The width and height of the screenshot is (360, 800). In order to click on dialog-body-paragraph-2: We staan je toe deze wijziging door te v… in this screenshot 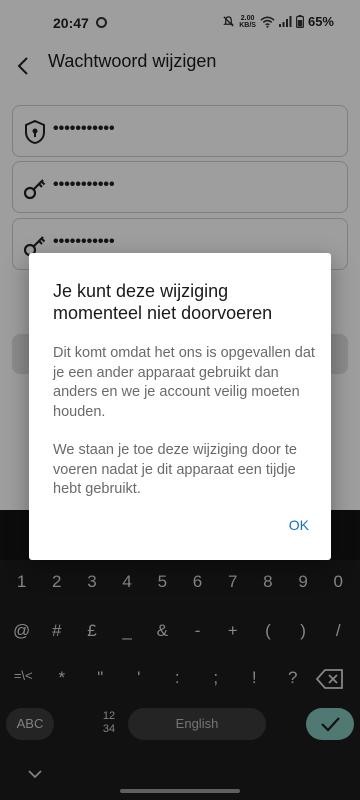, I will do `click(175, 469)`.